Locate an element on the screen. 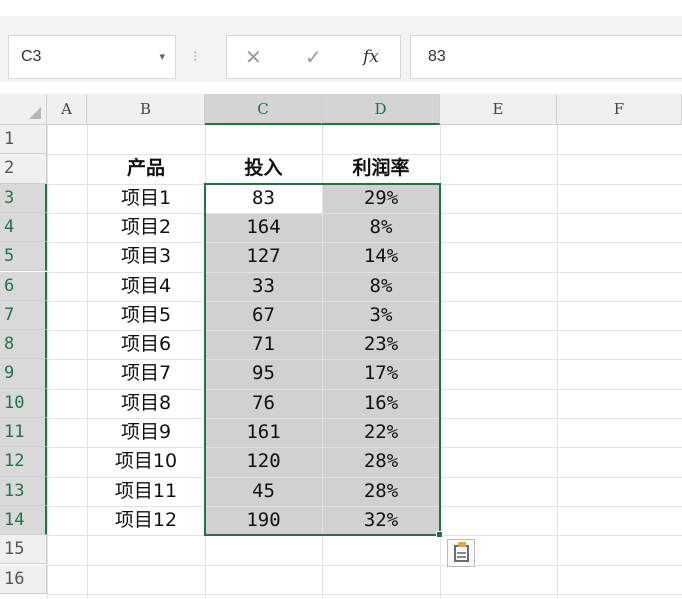 The height and width of the screenshot is (599, 682). column-header-d: D is located at coordinates (381, 109).